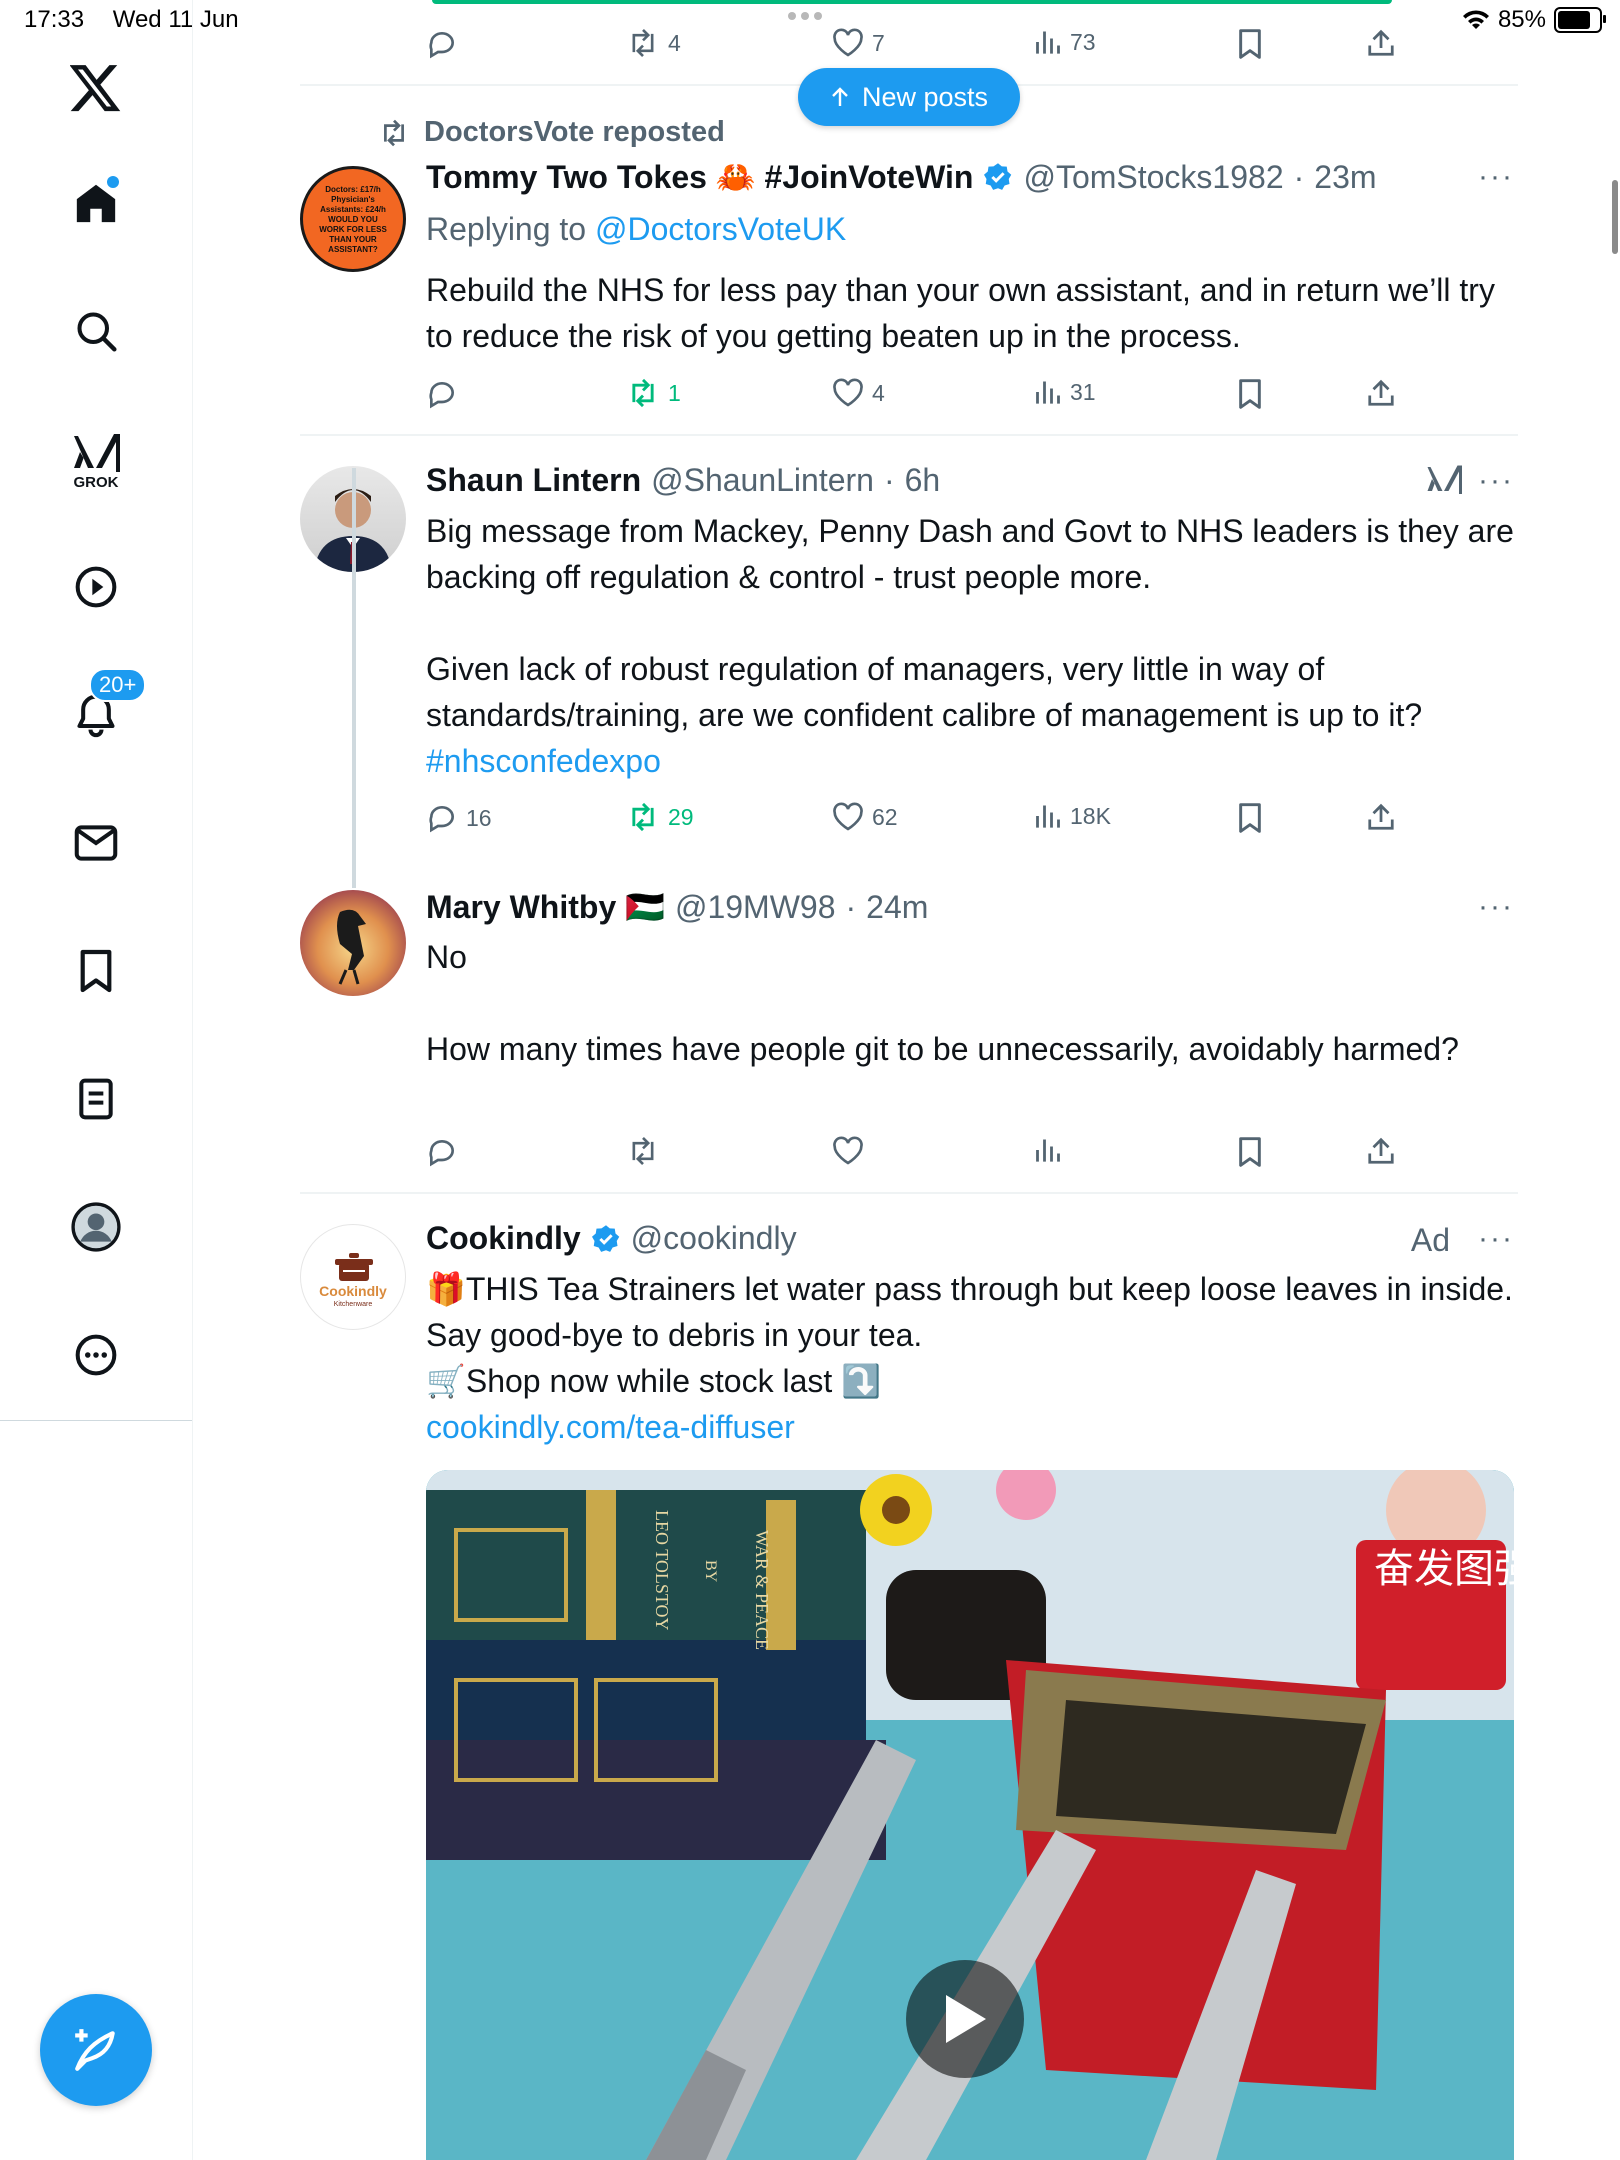 The width and height of the screenshot is (1620, 2160). Describe the element at coordinates (1048, 1150) in the screenshot. I see `views-button` at that location.